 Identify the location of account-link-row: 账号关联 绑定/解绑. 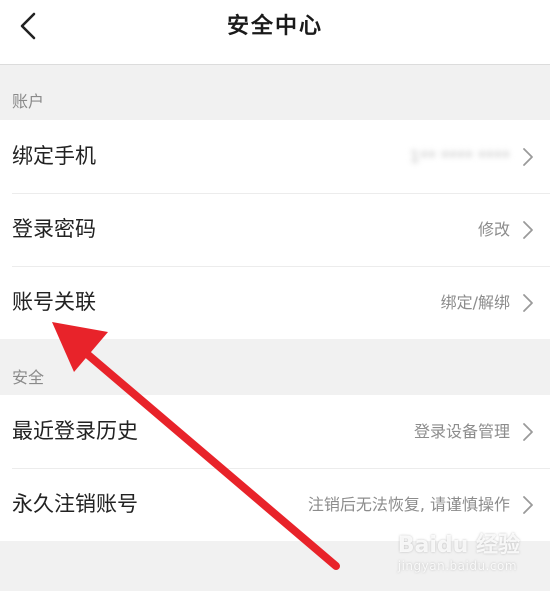
(275, 302).